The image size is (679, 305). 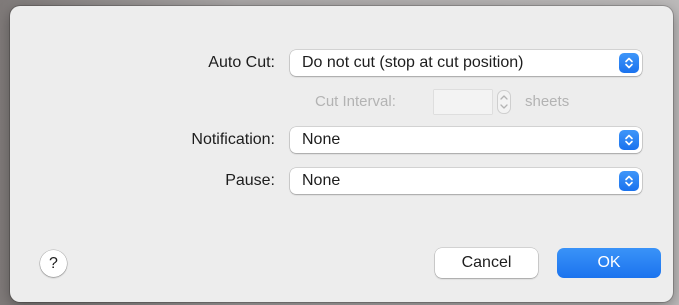 I want to click on pause-value: None, so click(x=321, y=180).